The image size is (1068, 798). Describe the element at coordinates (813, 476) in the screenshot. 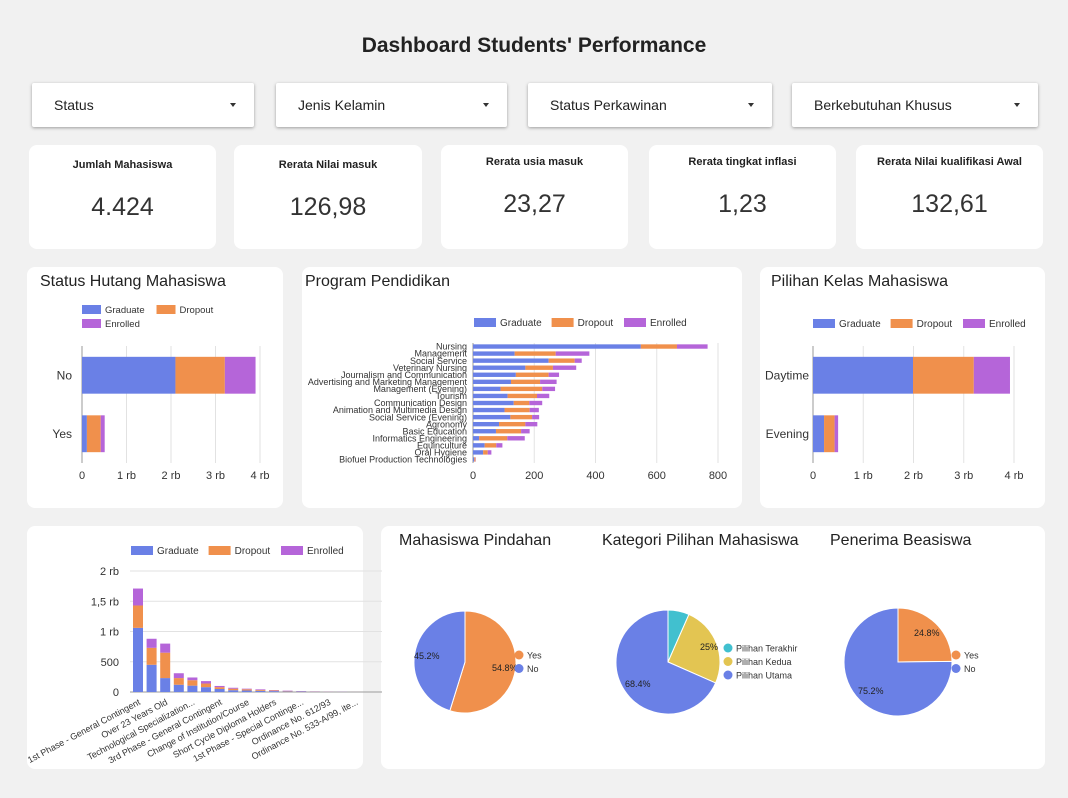

I see `x-tick-label: 0` at that location.